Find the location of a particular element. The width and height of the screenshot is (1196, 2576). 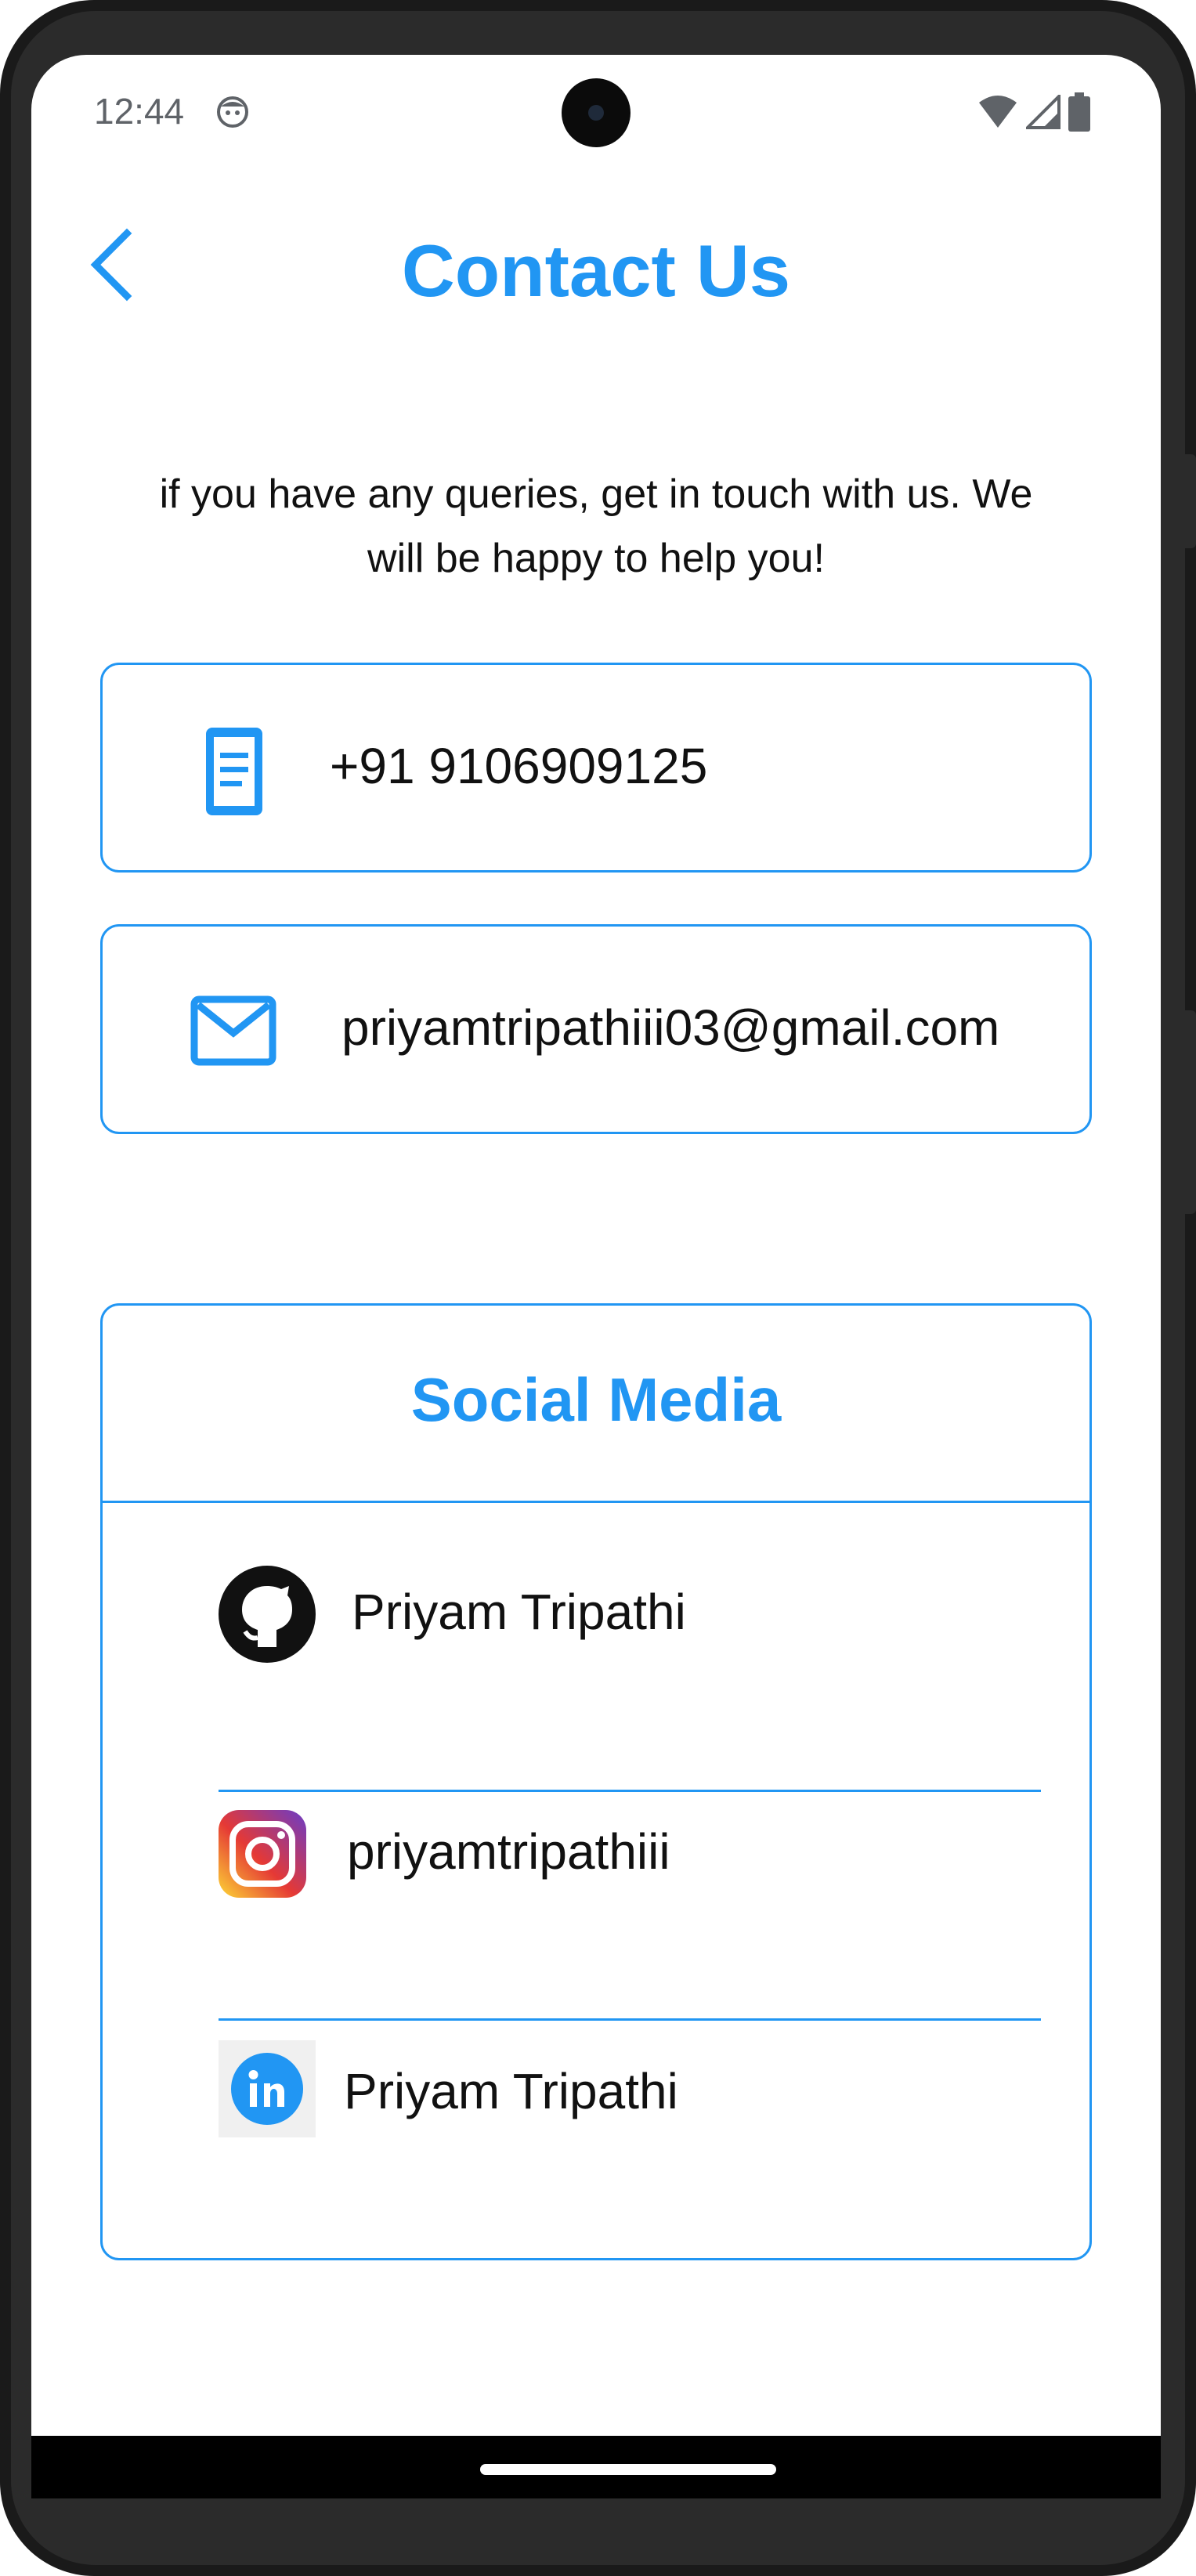

linkedin-icon is located at coordinates (267, 2088).